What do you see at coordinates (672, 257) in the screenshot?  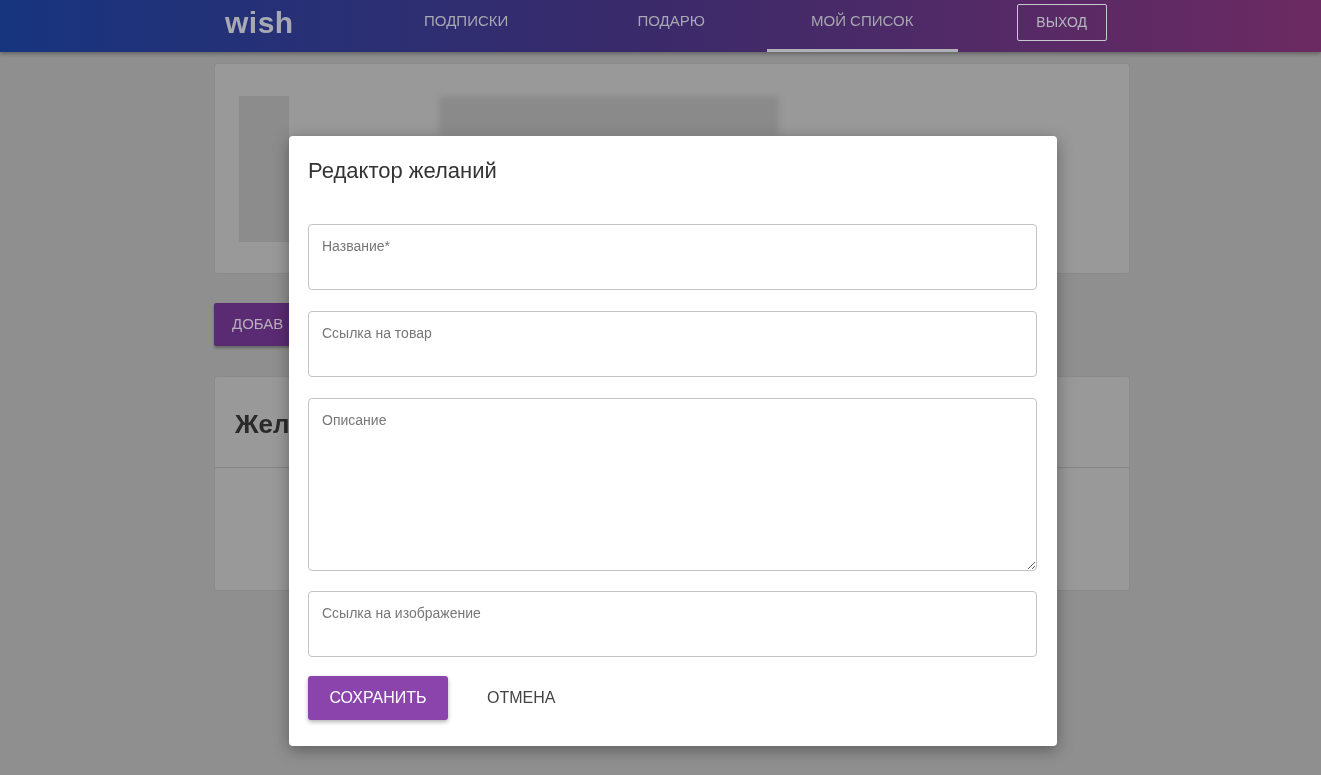 I see `input-field: Название*` at bounding box center [672, 257].